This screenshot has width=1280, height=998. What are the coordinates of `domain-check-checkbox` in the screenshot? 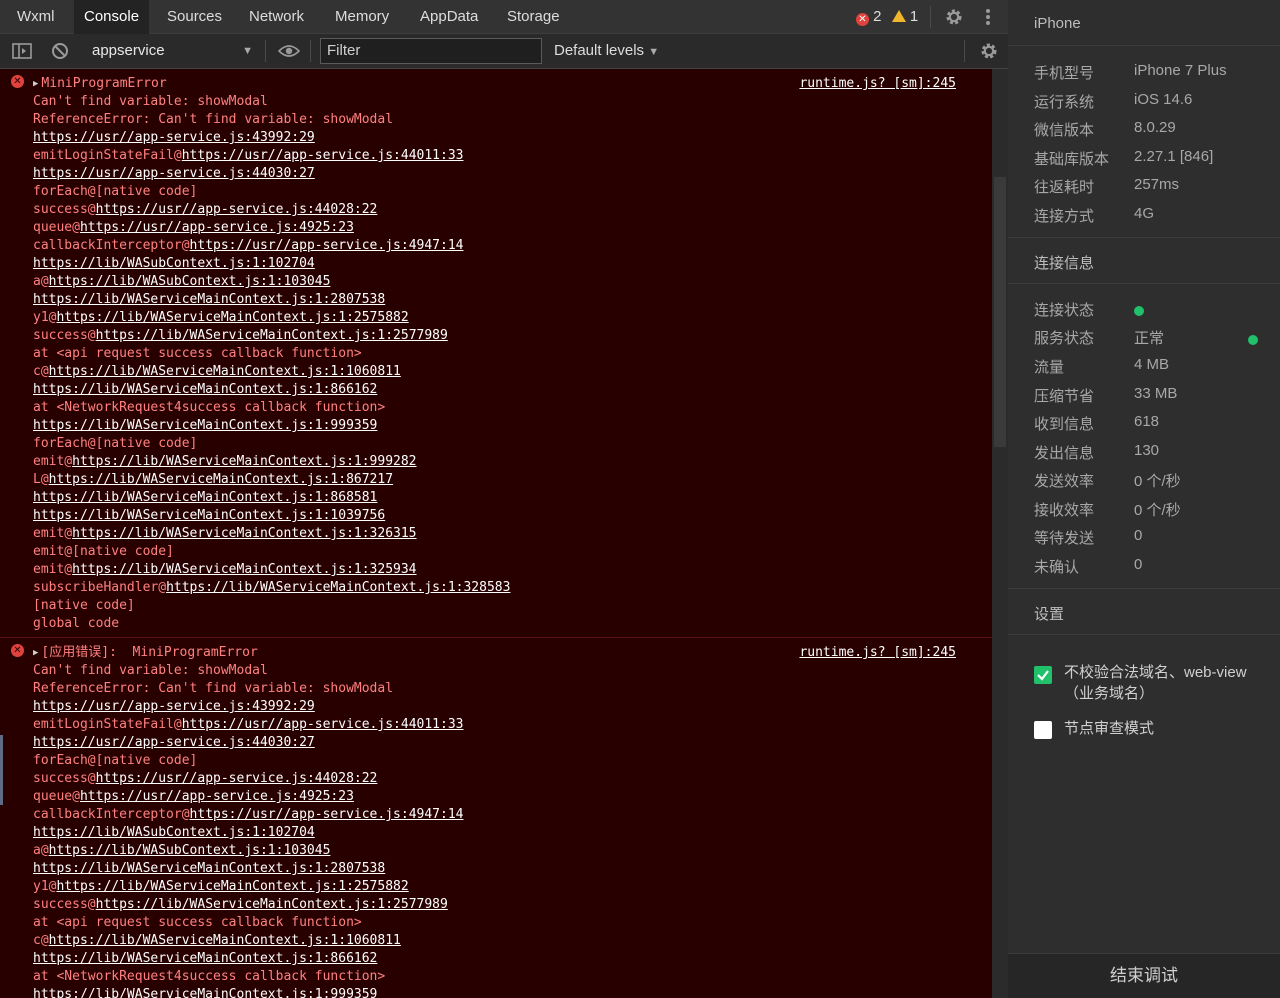 It's located at (1043, 675).